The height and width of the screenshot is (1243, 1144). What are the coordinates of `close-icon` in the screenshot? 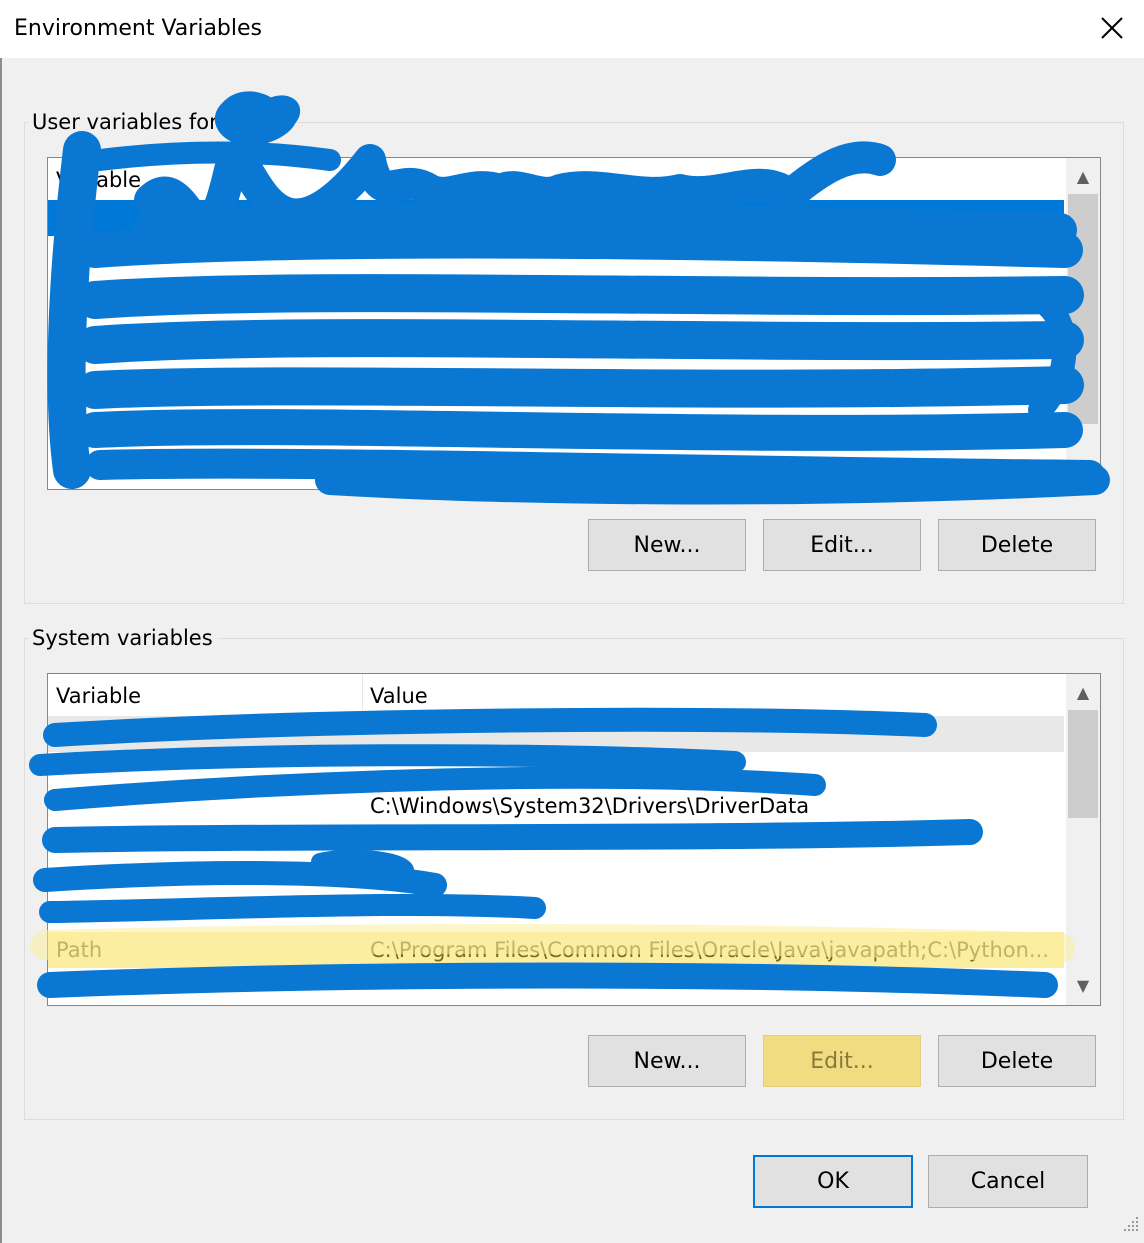 It's located at (1112, 28).